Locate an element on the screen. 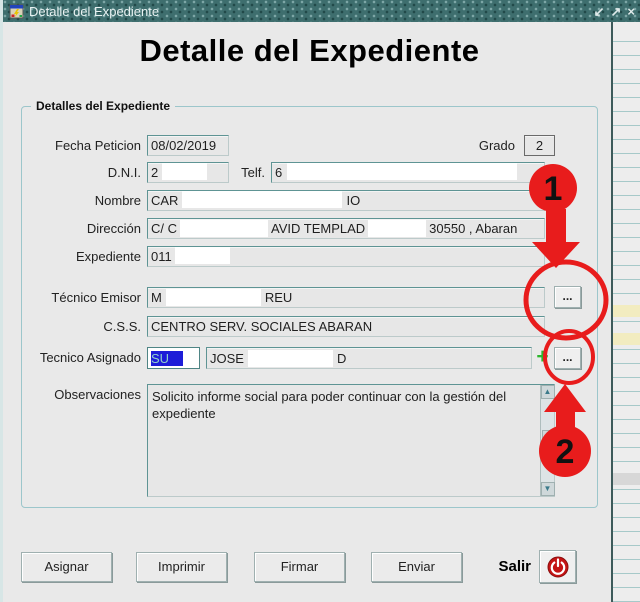  dni-label: D.N.I. is located at coordinates (124, 172).